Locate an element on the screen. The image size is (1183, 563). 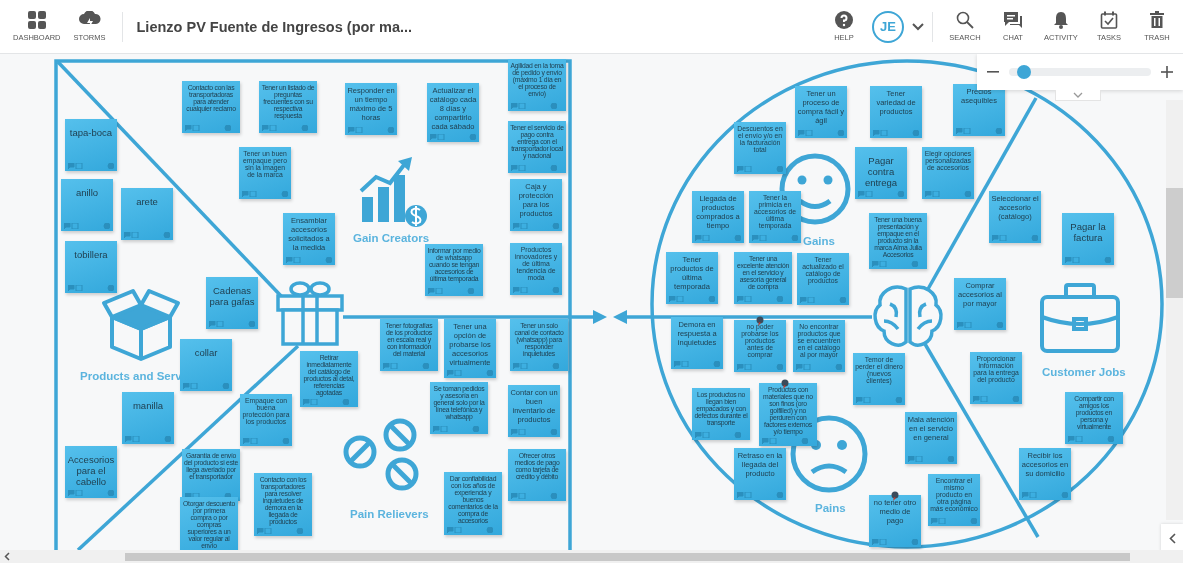
sticky-note: Accesorios para el cabello is located at coordinates (91, 472).